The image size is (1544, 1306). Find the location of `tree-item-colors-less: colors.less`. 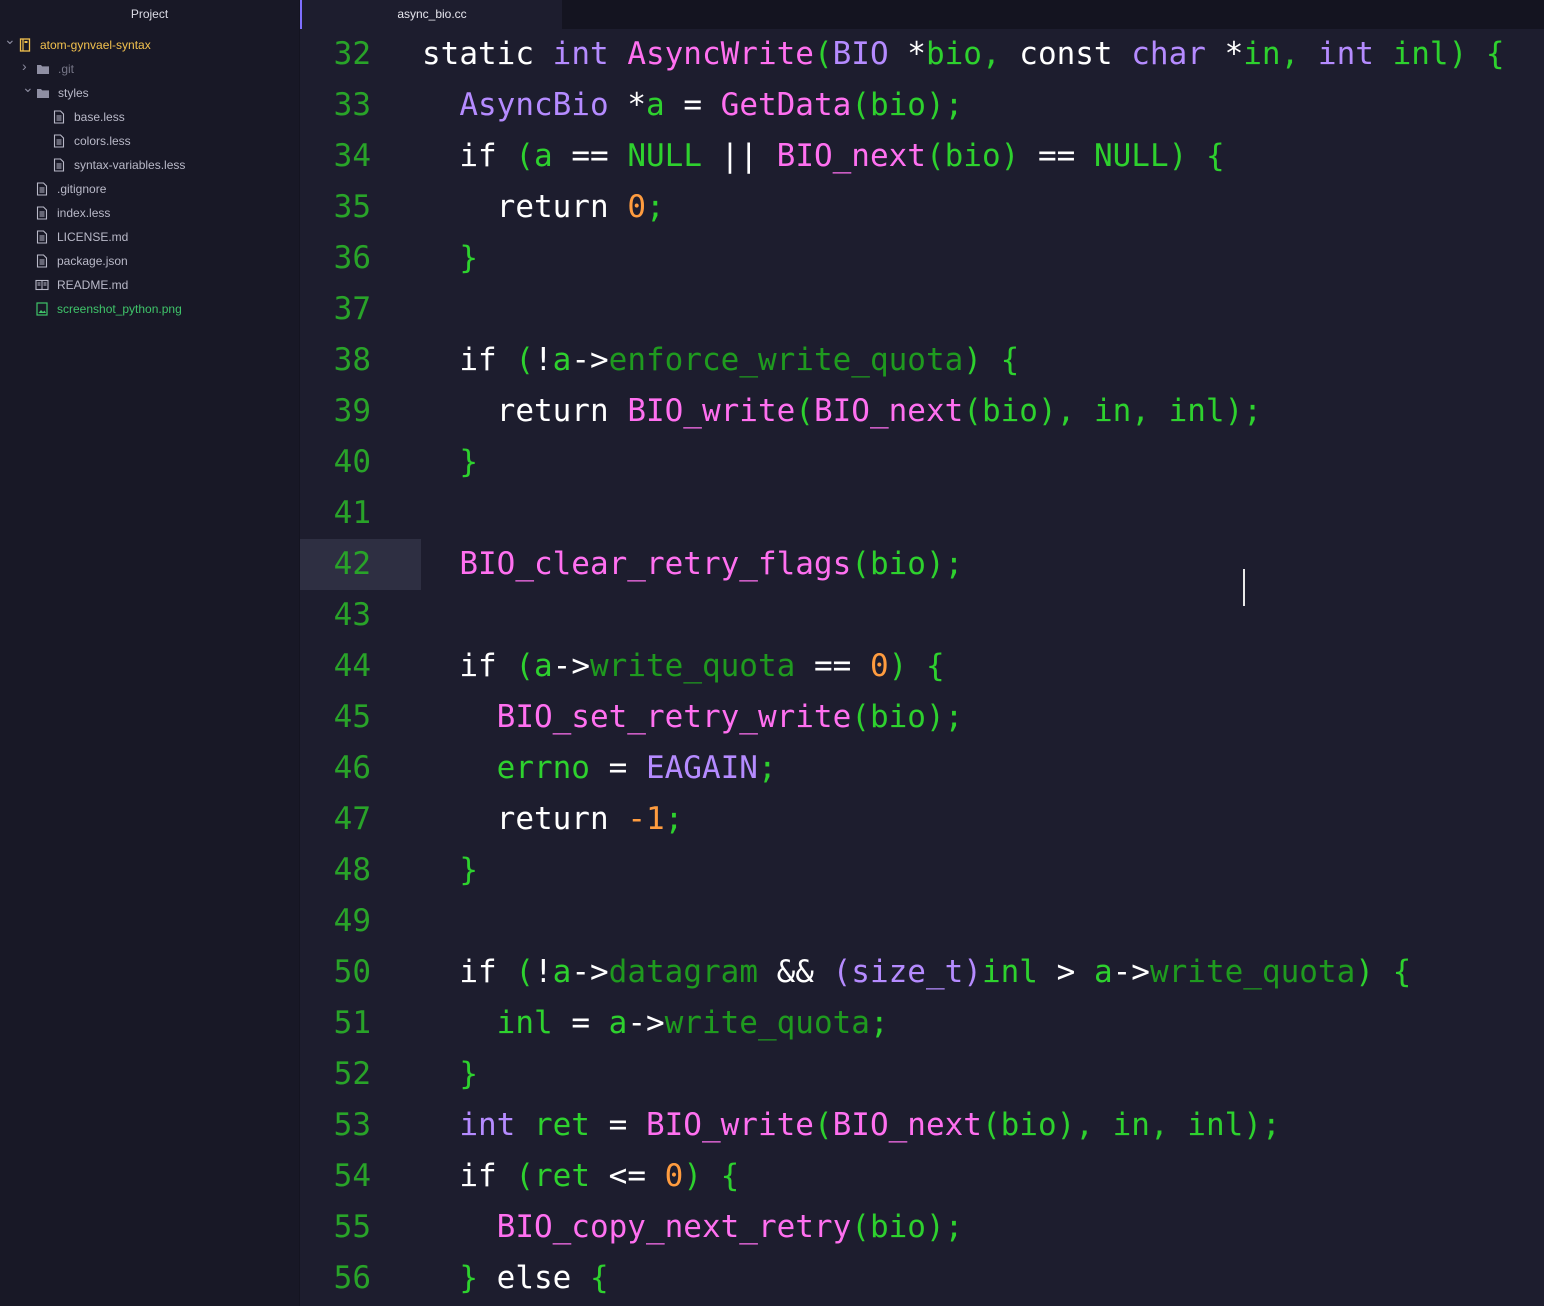

tree-item-colors-less: colors.less is located at coordinates (149, 141).